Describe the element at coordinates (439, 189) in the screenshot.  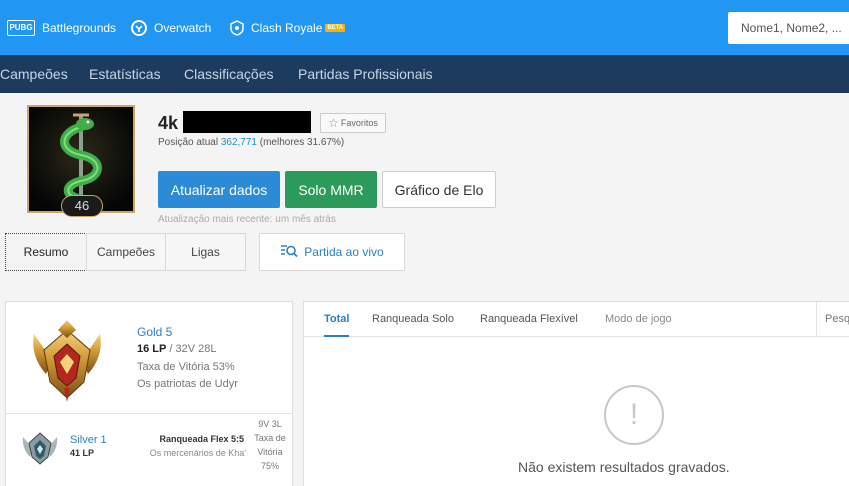
I see `elo-chart-button: Gráfico de Elo` at that location.